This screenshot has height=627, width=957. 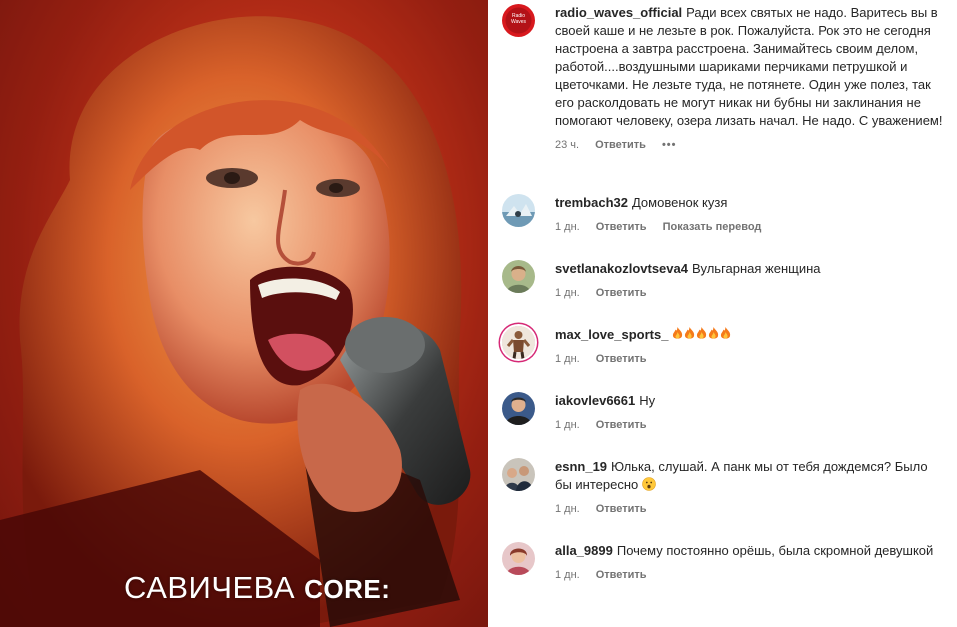 What do you see at coordinates (621, 268) in the screenshot?
I see `comment-username: svetlanakozlovtseva4` at bounding box center [621, 268].